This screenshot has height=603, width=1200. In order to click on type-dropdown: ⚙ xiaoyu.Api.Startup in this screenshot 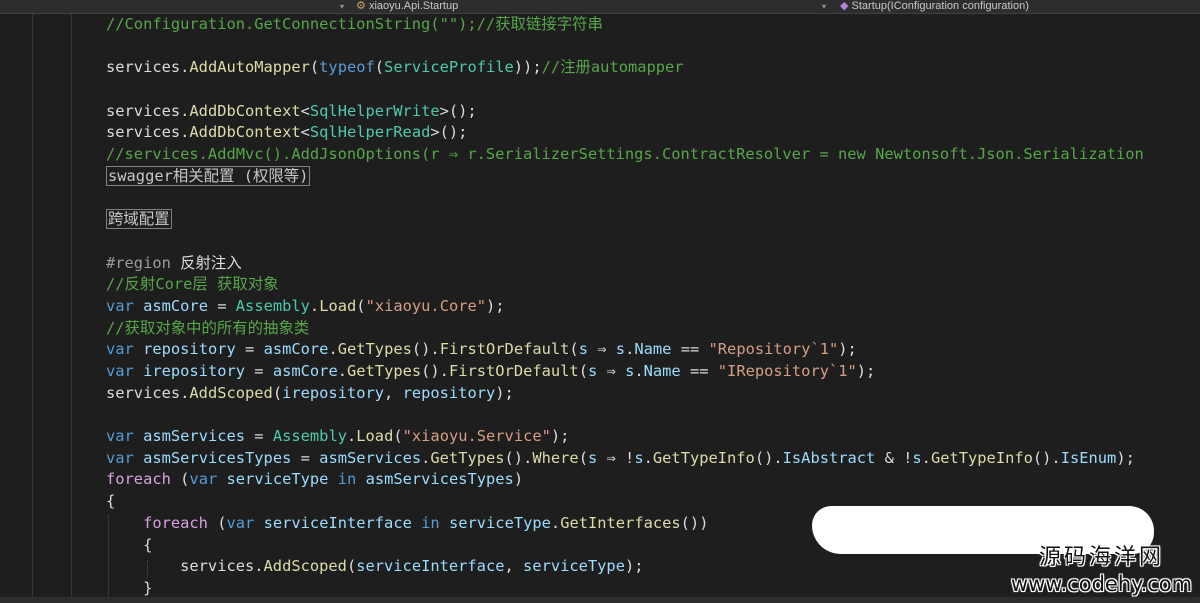, I will do `click(586, 6)`.